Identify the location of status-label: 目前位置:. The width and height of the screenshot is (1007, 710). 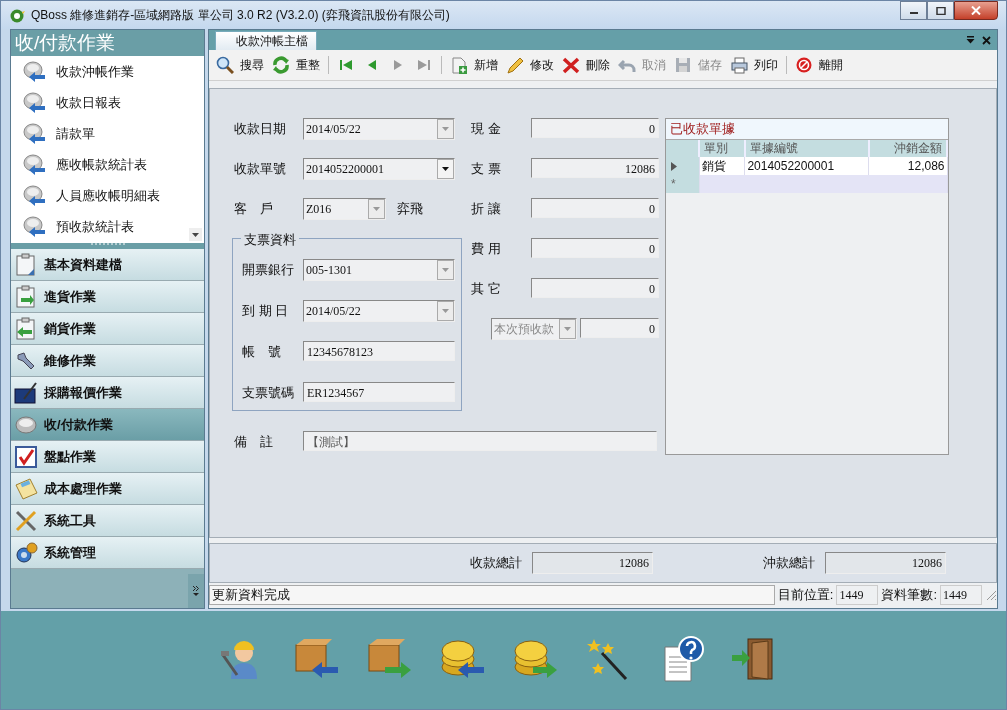
(805, 595).